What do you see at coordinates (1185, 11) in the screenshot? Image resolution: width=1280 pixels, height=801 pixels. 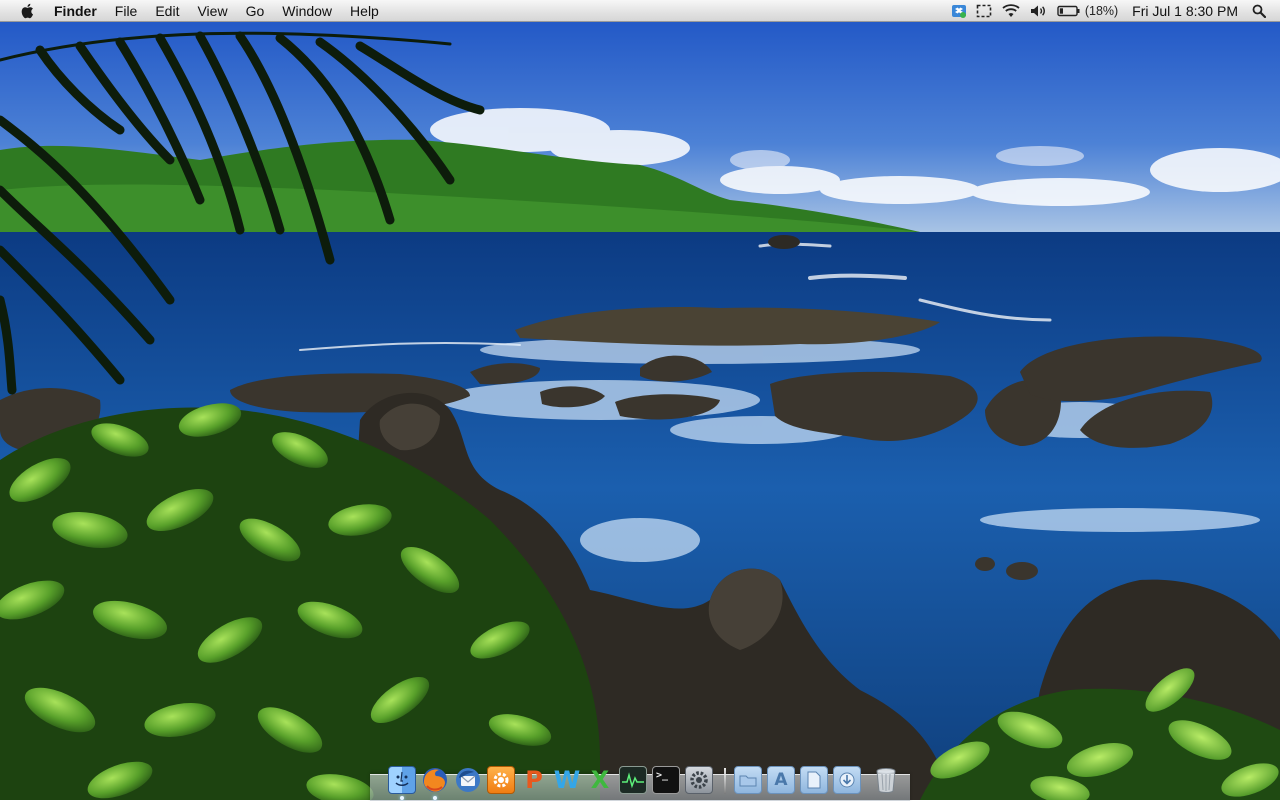 I see `menu-clock: Fri Jul 1 8:30 PM` at bounding box center [1185, 11].